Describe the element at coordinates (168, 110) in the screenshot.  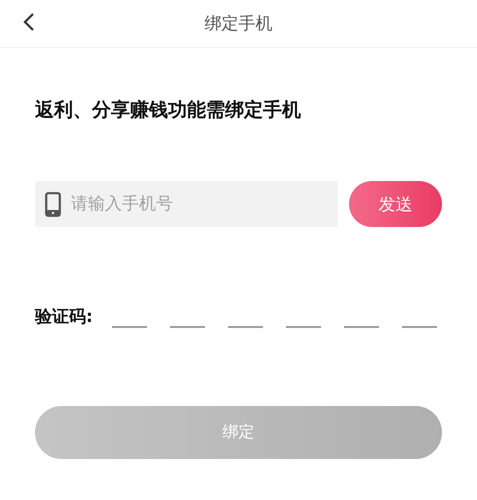
I see `bind-prompt: 返利、分享赚钱功能需绑定手机` at that location.